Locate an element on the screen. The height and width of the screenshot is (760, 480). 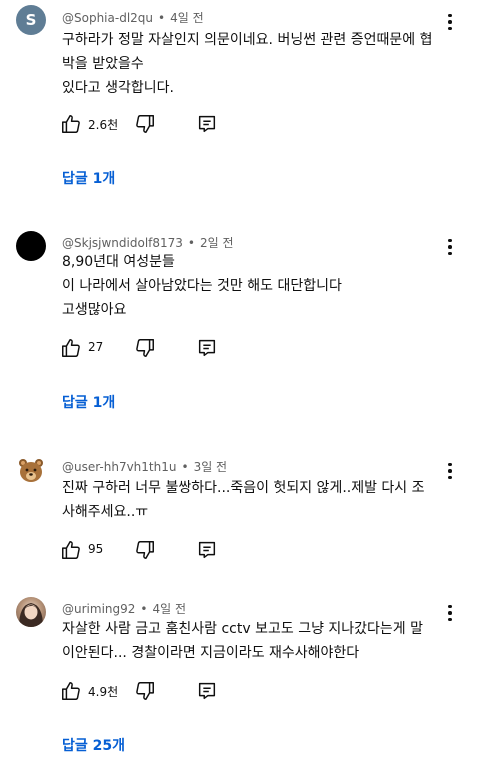
comment-actions: 2.6천 is located at coordinates (145, 125).